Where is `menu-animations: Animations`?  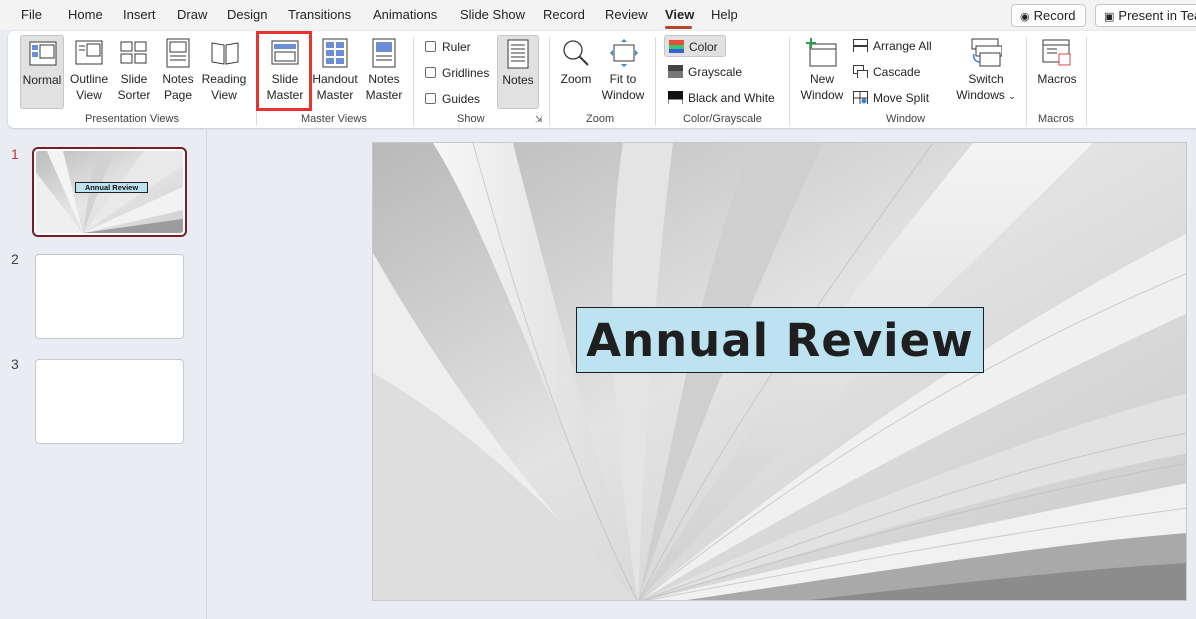
menu-animations: Animations is located at coordinates (405, 14).